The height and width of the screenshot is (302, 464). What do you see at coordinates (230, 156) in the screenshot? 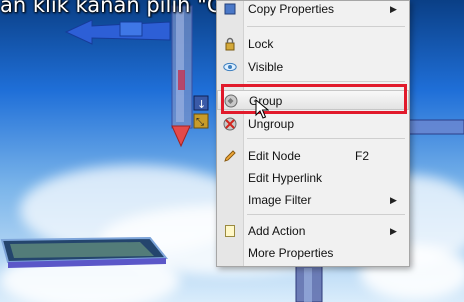
I see `pencil-icon` at bounding box center [230, 156].